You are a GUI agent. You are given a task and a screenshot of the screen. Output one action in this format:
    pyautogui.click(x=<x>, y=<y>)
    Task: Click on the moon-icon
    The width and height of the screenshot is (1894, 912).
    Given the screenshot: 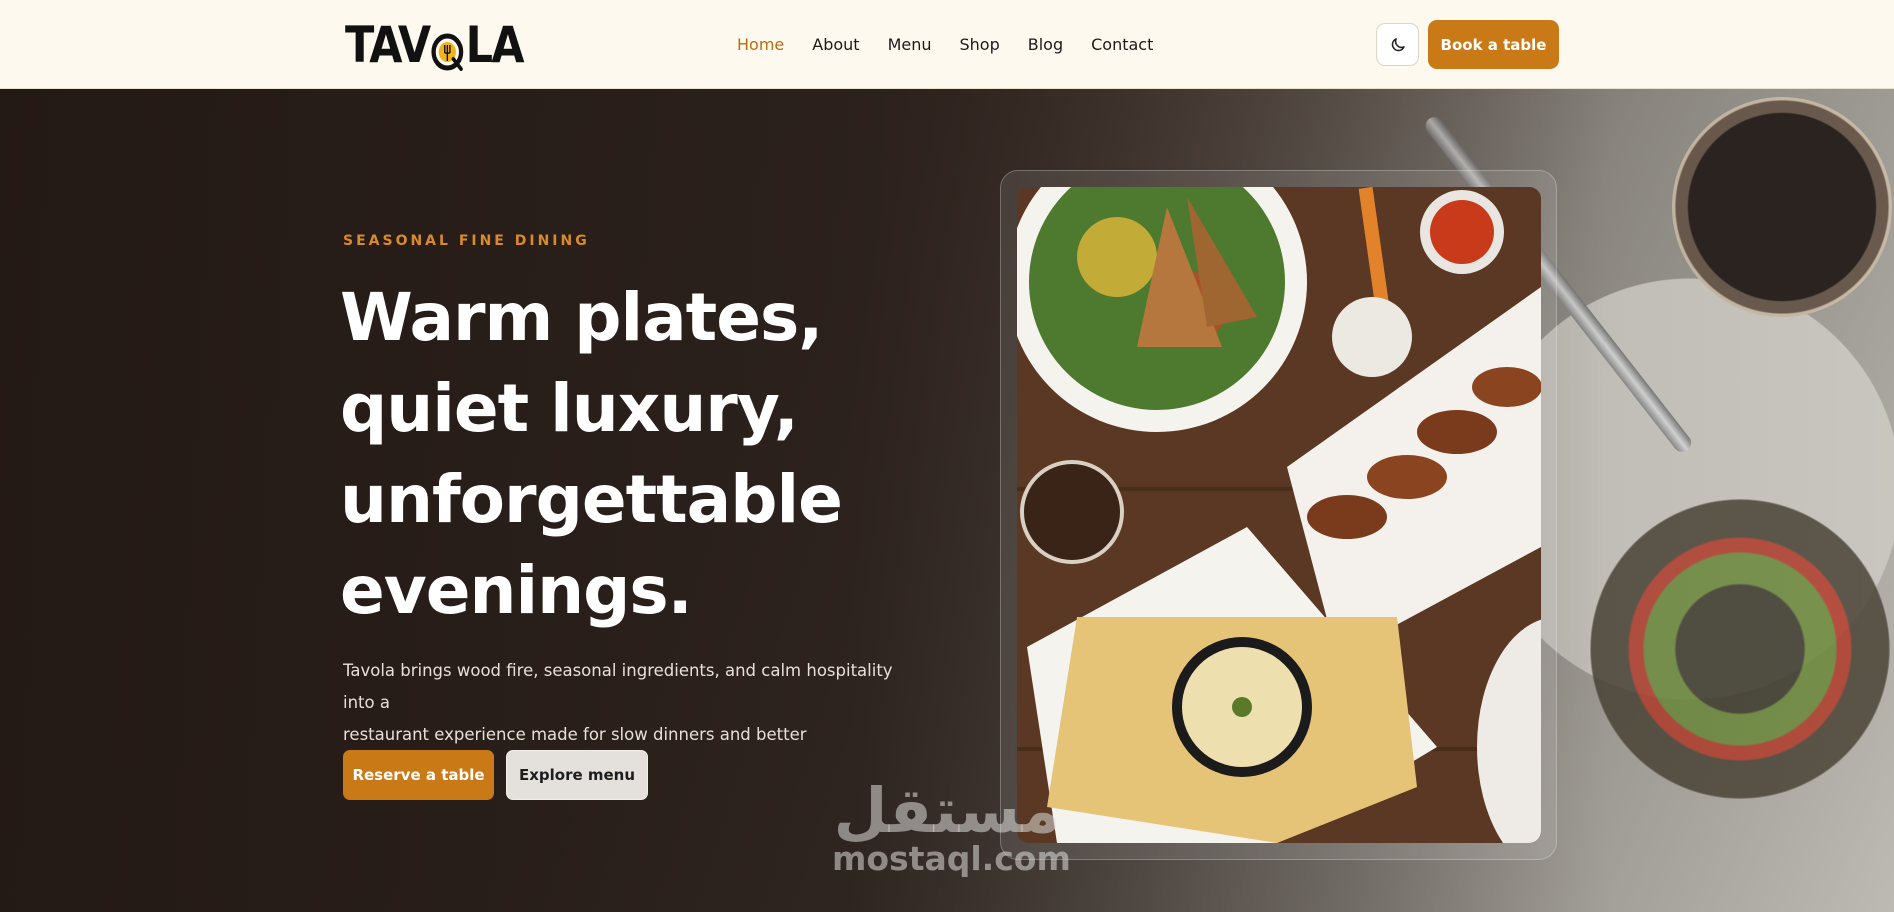 What is the action you would take?
    pyautogui.click(x=1398, y=44)
    